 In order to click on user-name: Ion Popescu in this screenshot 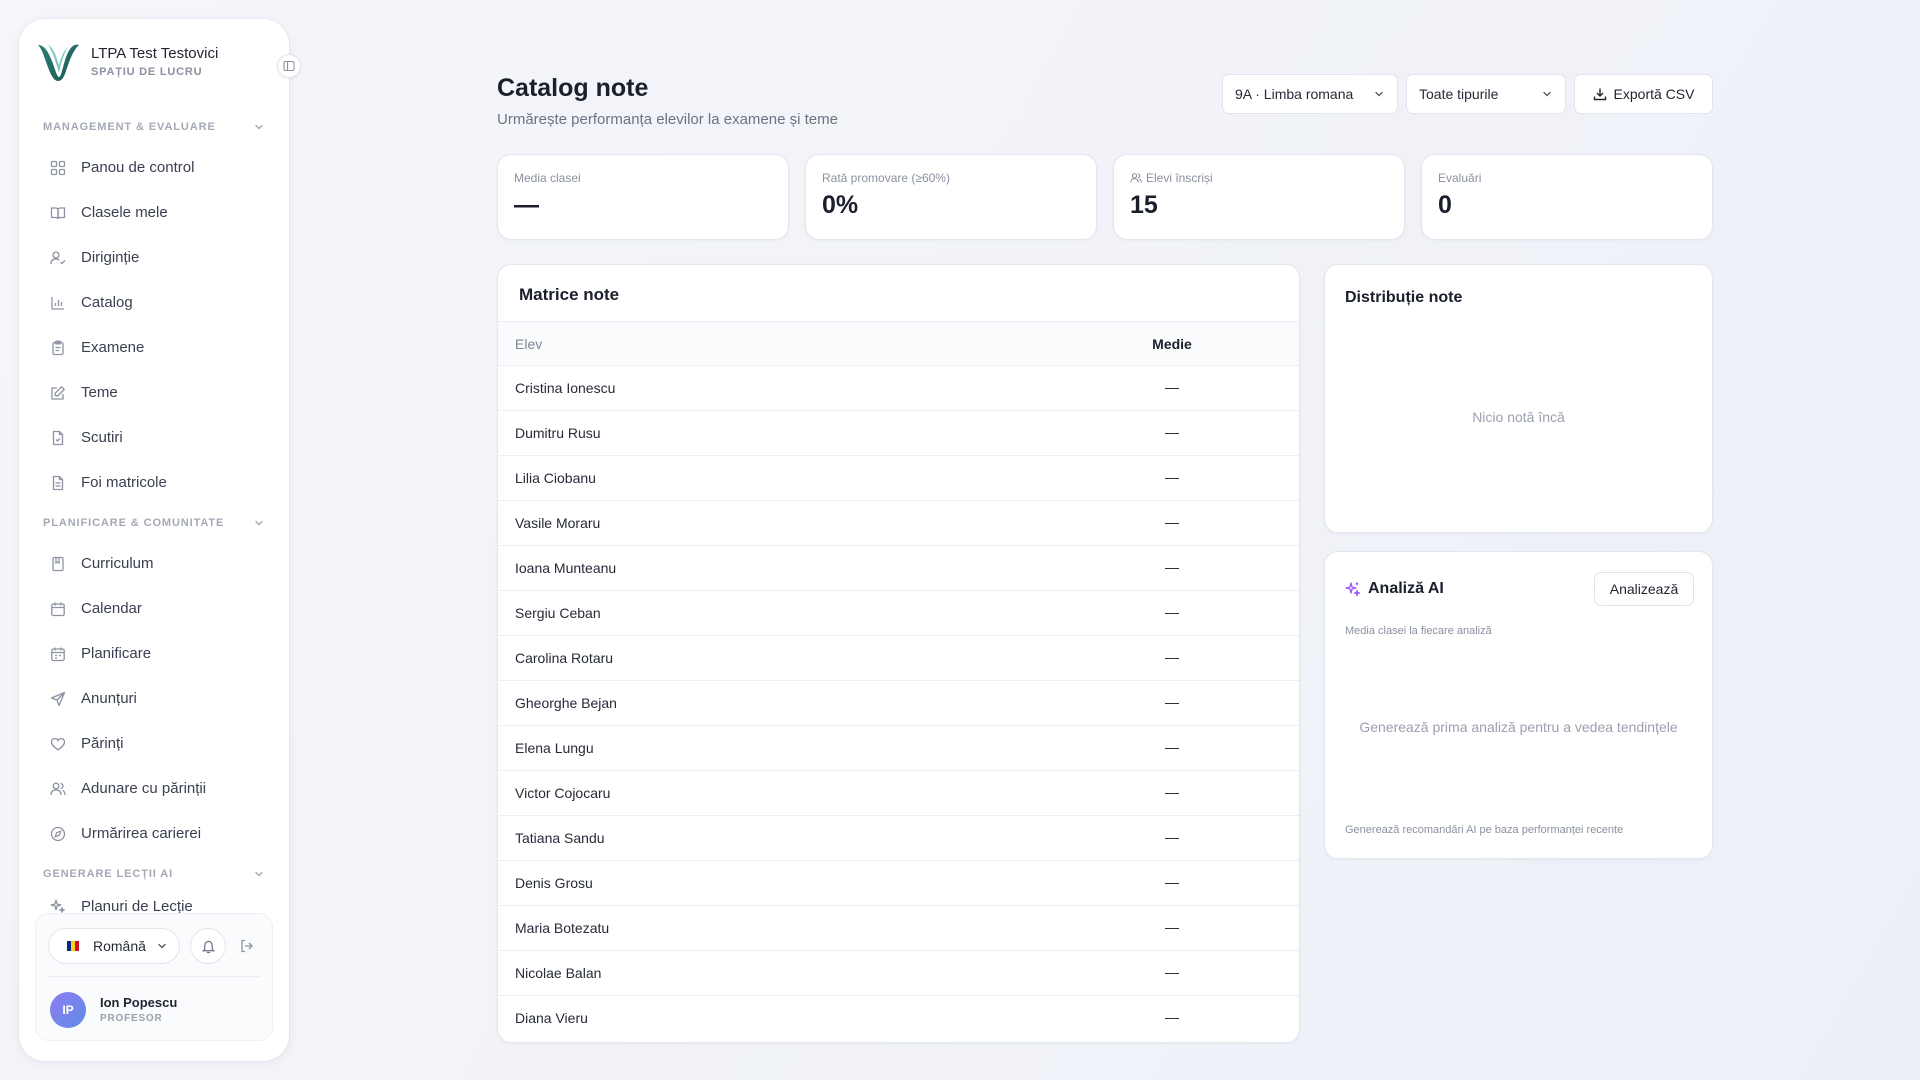, I will do `click(139, 1002)`.